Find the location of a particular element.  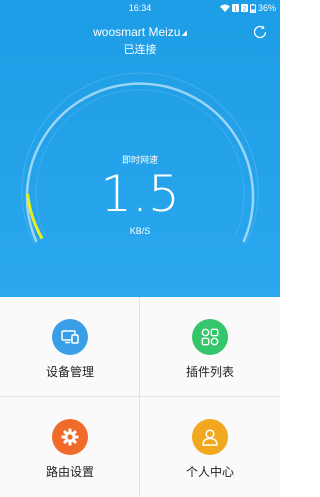

network-selector: woosmart Meizu◢ is located at coordinates (140, 32).